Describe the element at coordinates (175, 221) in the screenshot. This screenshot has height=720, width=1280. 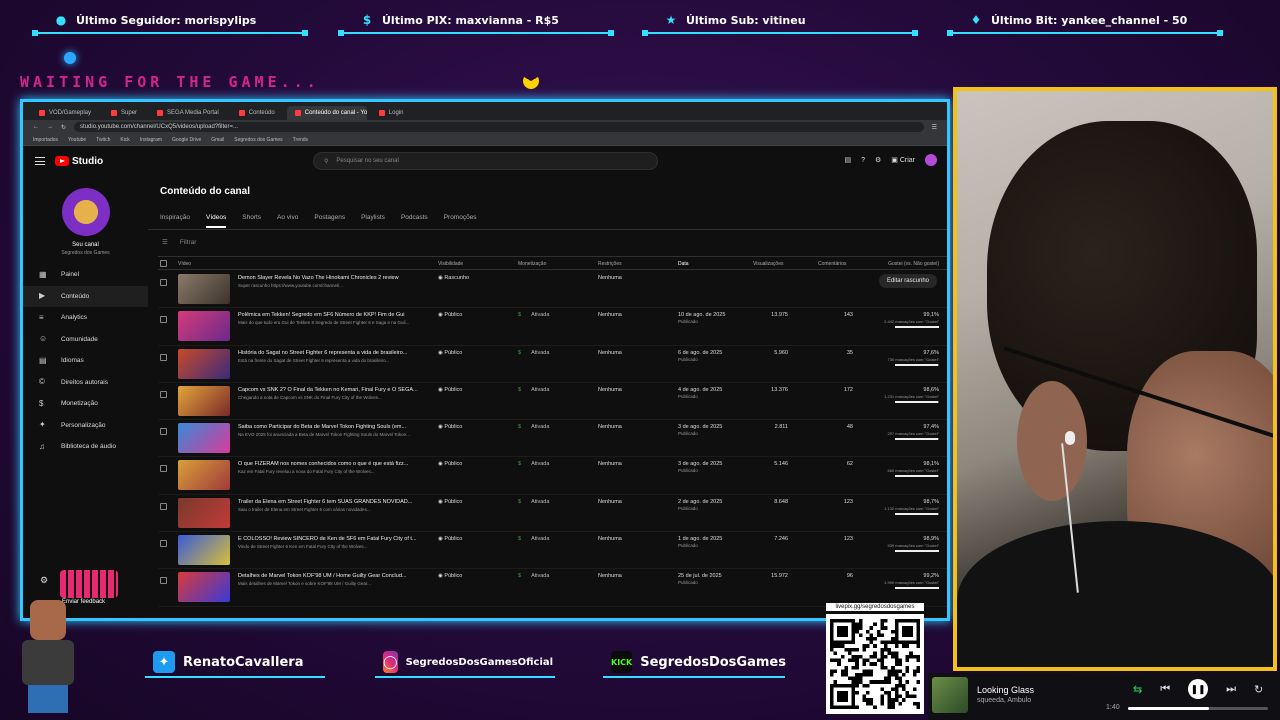
I see `tab-inspira-o: Inspiração` at that location.